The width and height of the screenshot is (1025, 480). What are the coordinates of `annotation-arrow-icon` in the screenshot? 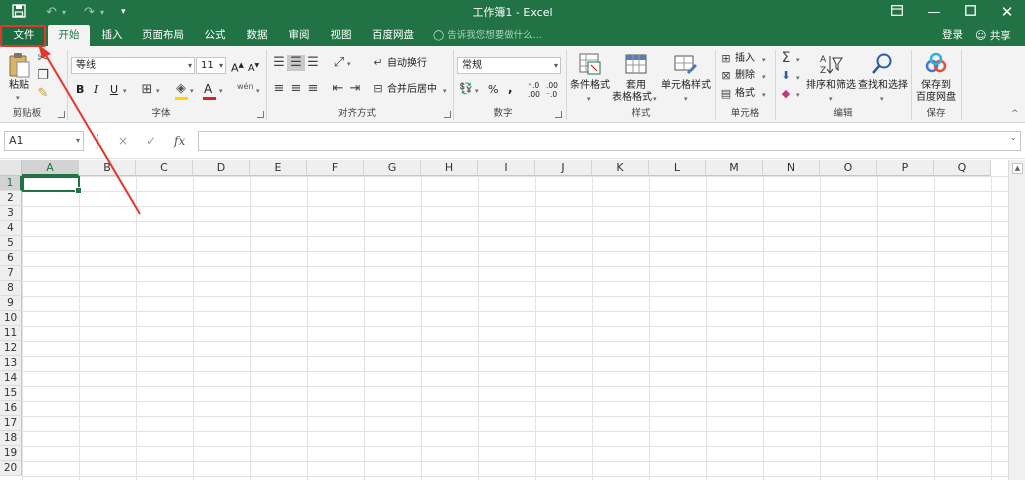 It's located at (89, 129).